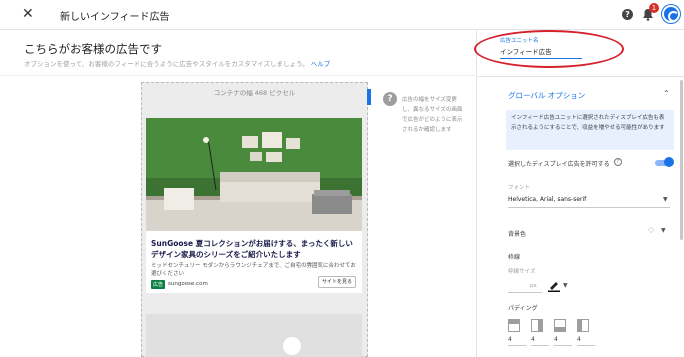 This screenshot has height=357, width=684. I want to click on pen-color-icon, so click(554, 286).